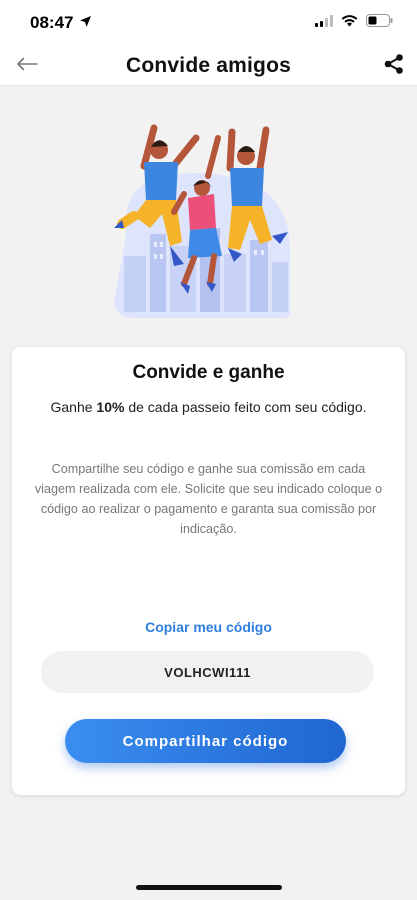  Describe the element at coordinates (324, 23) in the screenshot. I see `cellular-signal-icon` at that location.